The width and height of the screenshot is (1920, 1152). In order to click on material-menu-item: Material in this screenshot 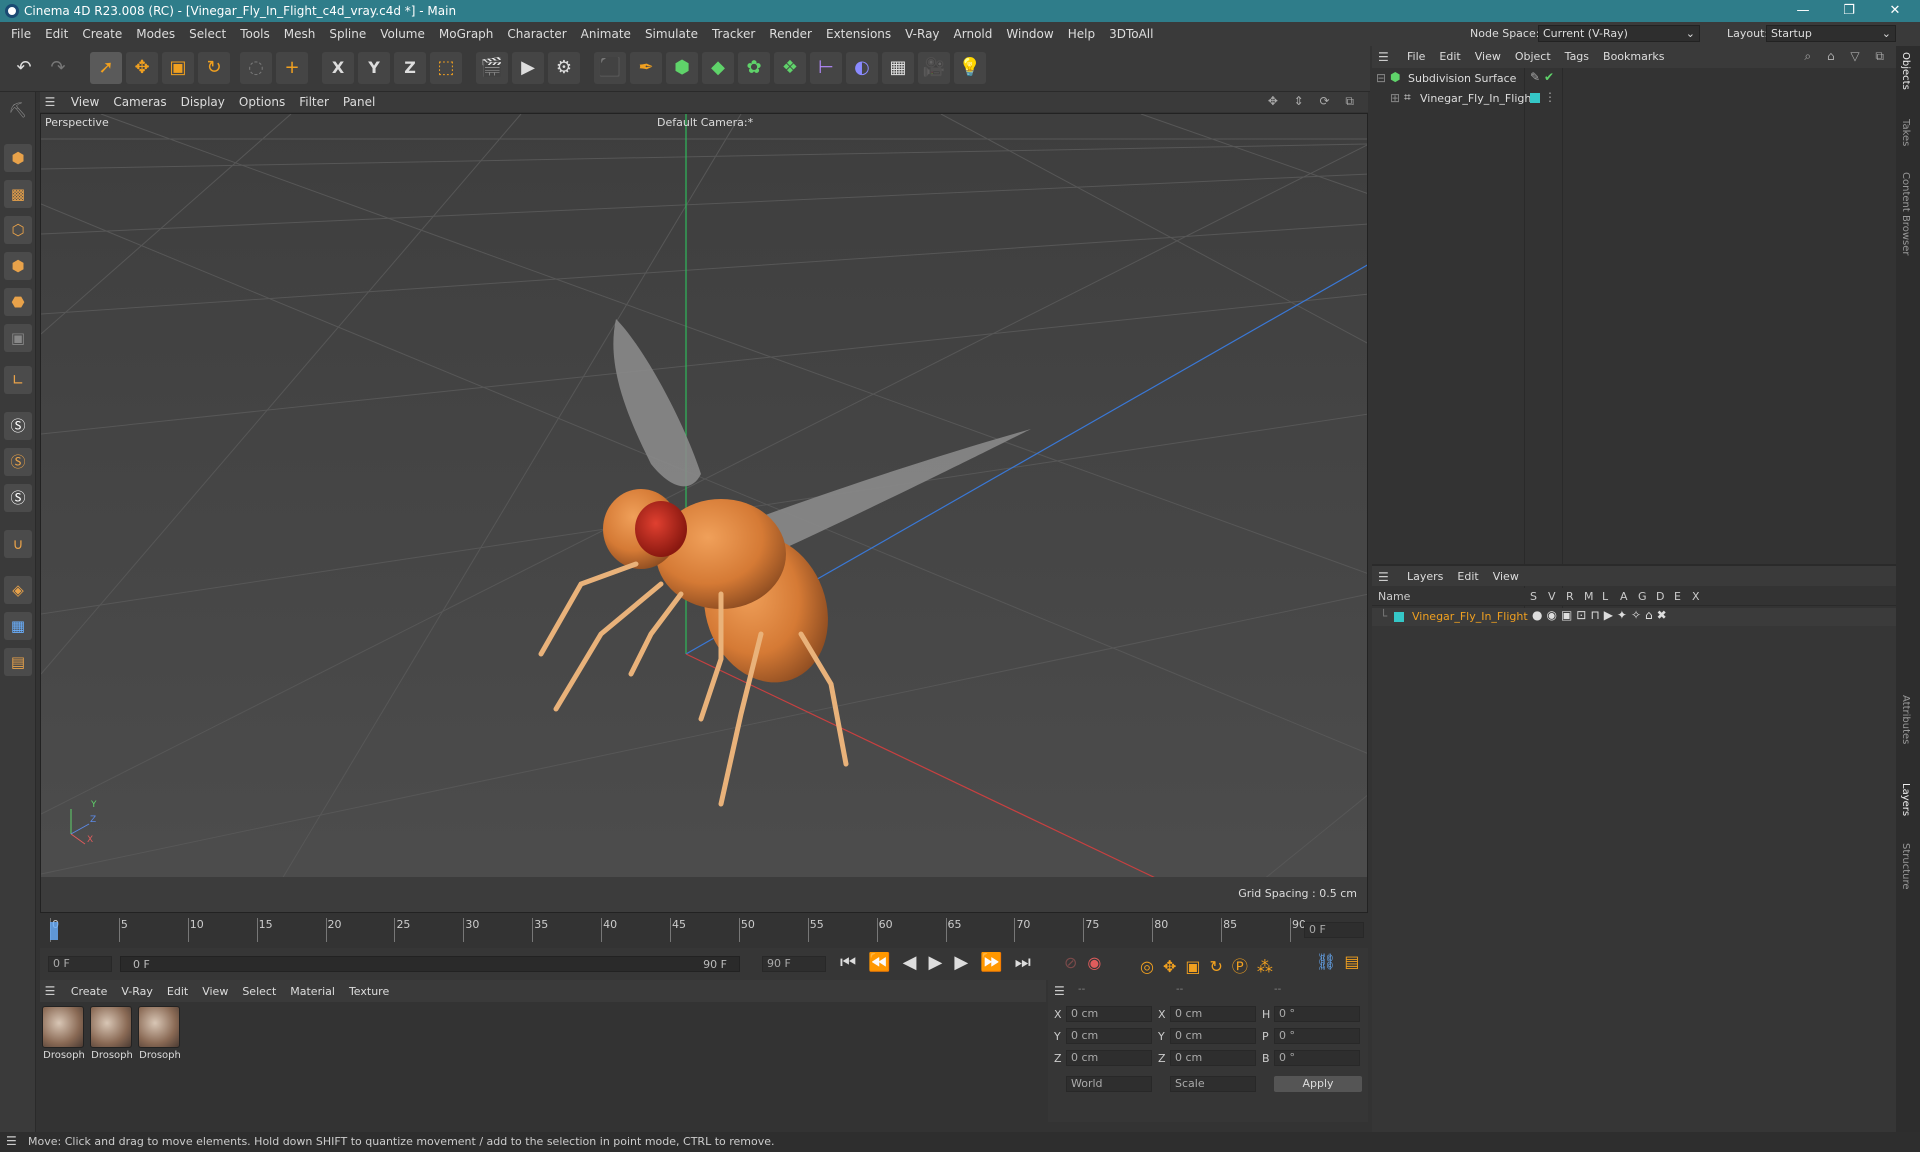, I will do `click(312, 992)`.